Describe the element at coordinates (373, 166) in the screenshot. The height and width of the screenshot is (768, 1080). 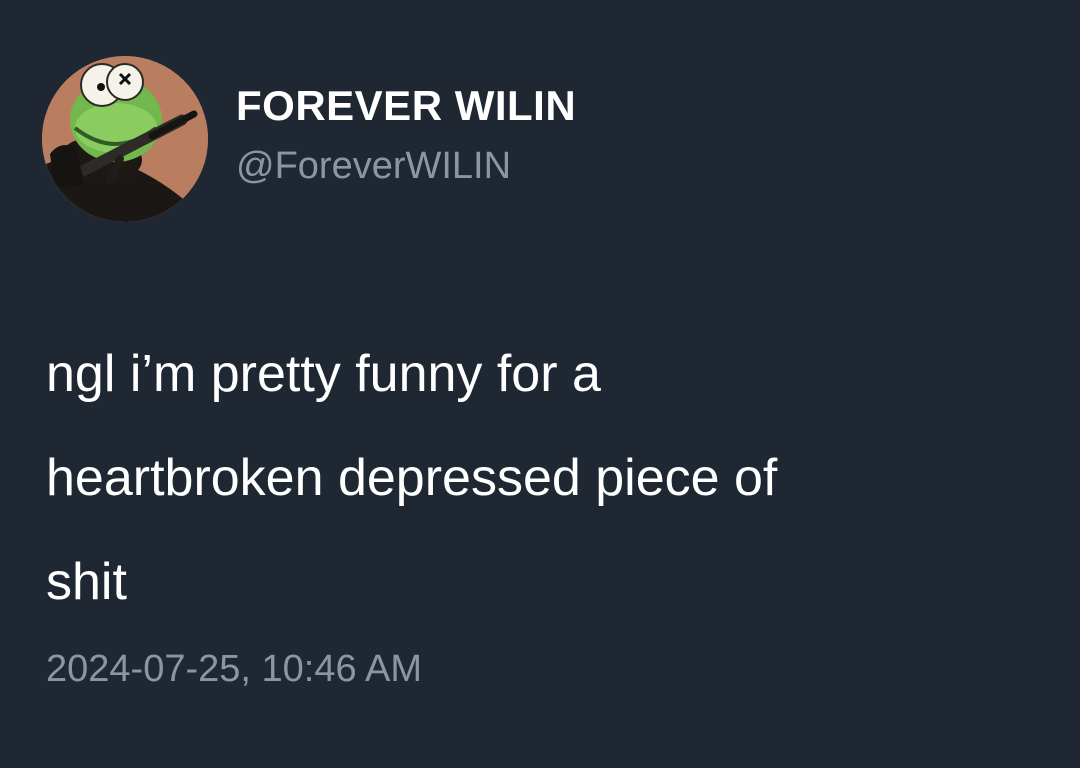
I see `user-handle: @ForeverWILIN` at that location.